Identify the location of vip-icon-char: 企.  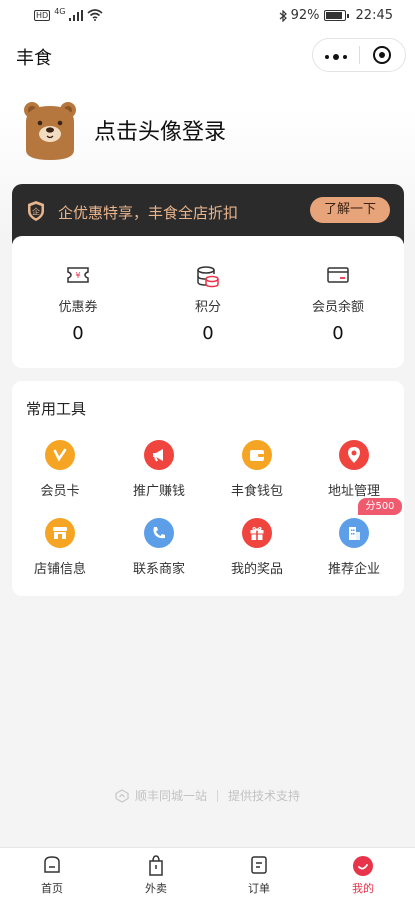
(36, 212).